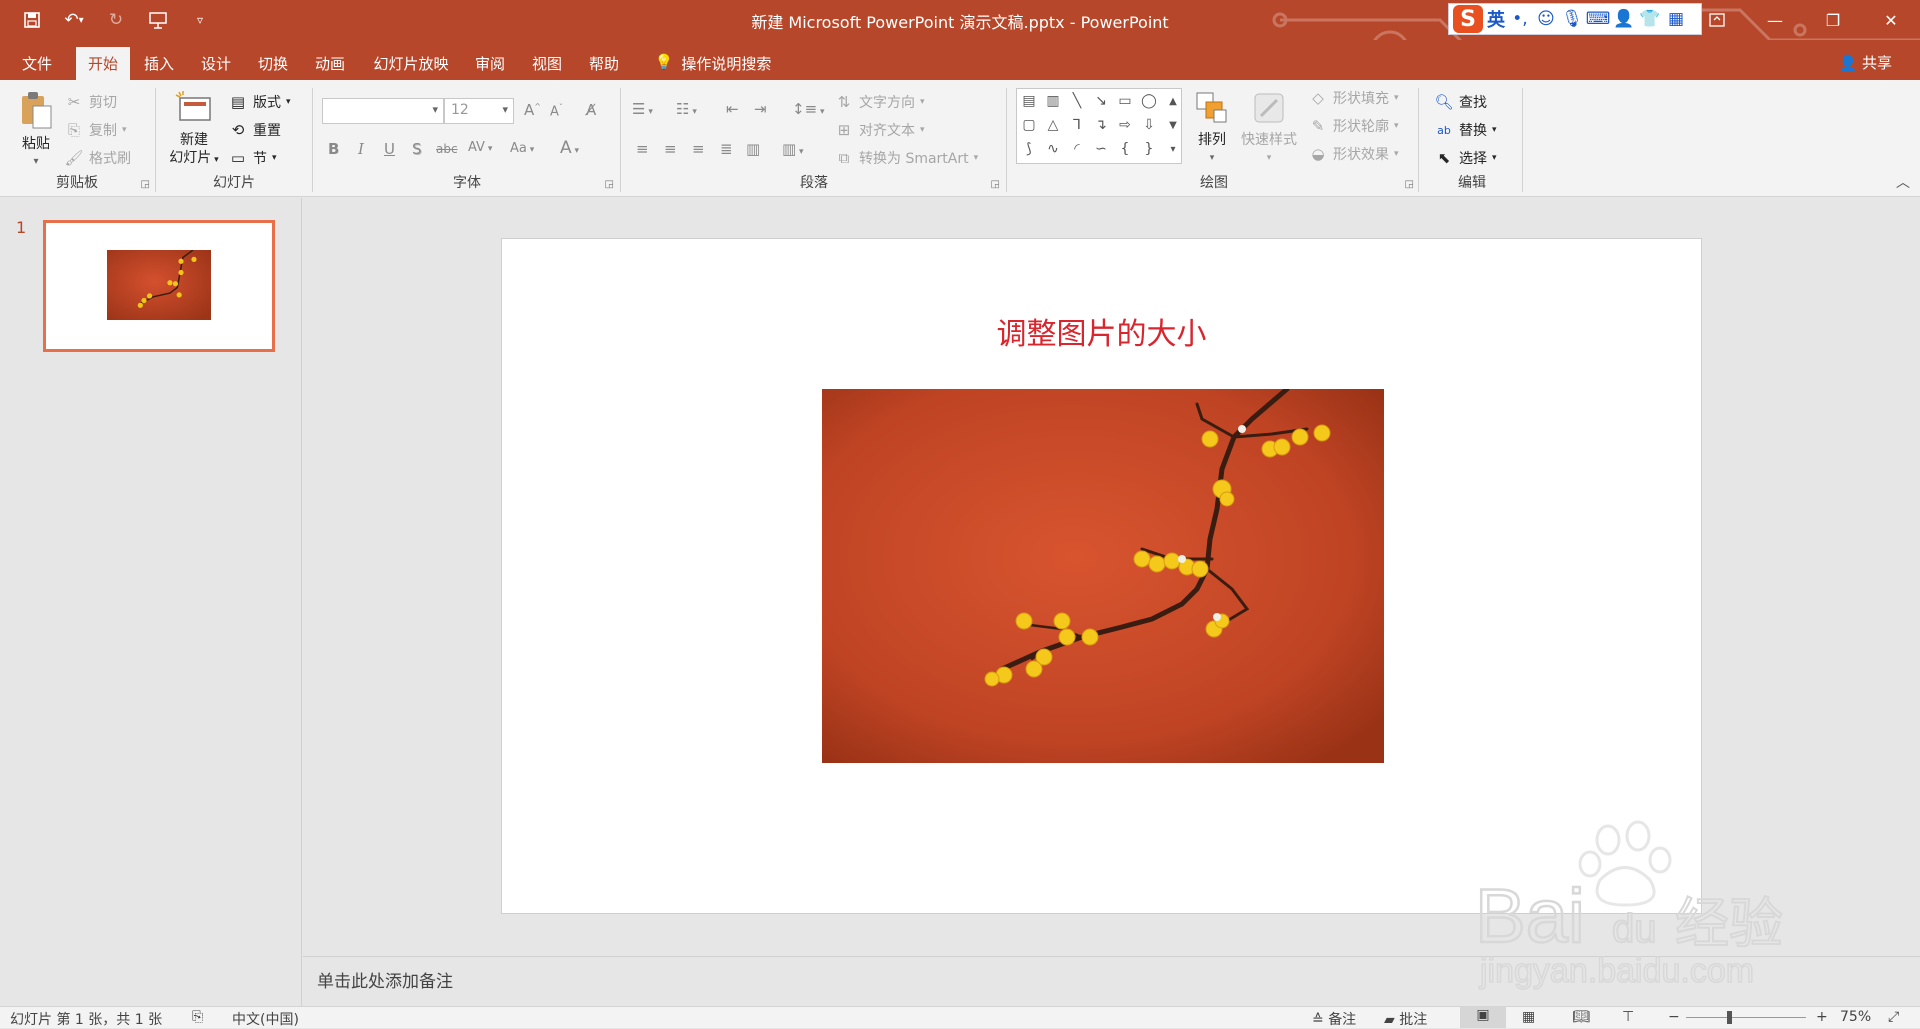 The height and width of the screenshot is (1029, 1920). What do you see at coordinates (36, 162) in the screenshot?
I see `paste-dropdown-icon: ▾` at bounding box center [36, 162].